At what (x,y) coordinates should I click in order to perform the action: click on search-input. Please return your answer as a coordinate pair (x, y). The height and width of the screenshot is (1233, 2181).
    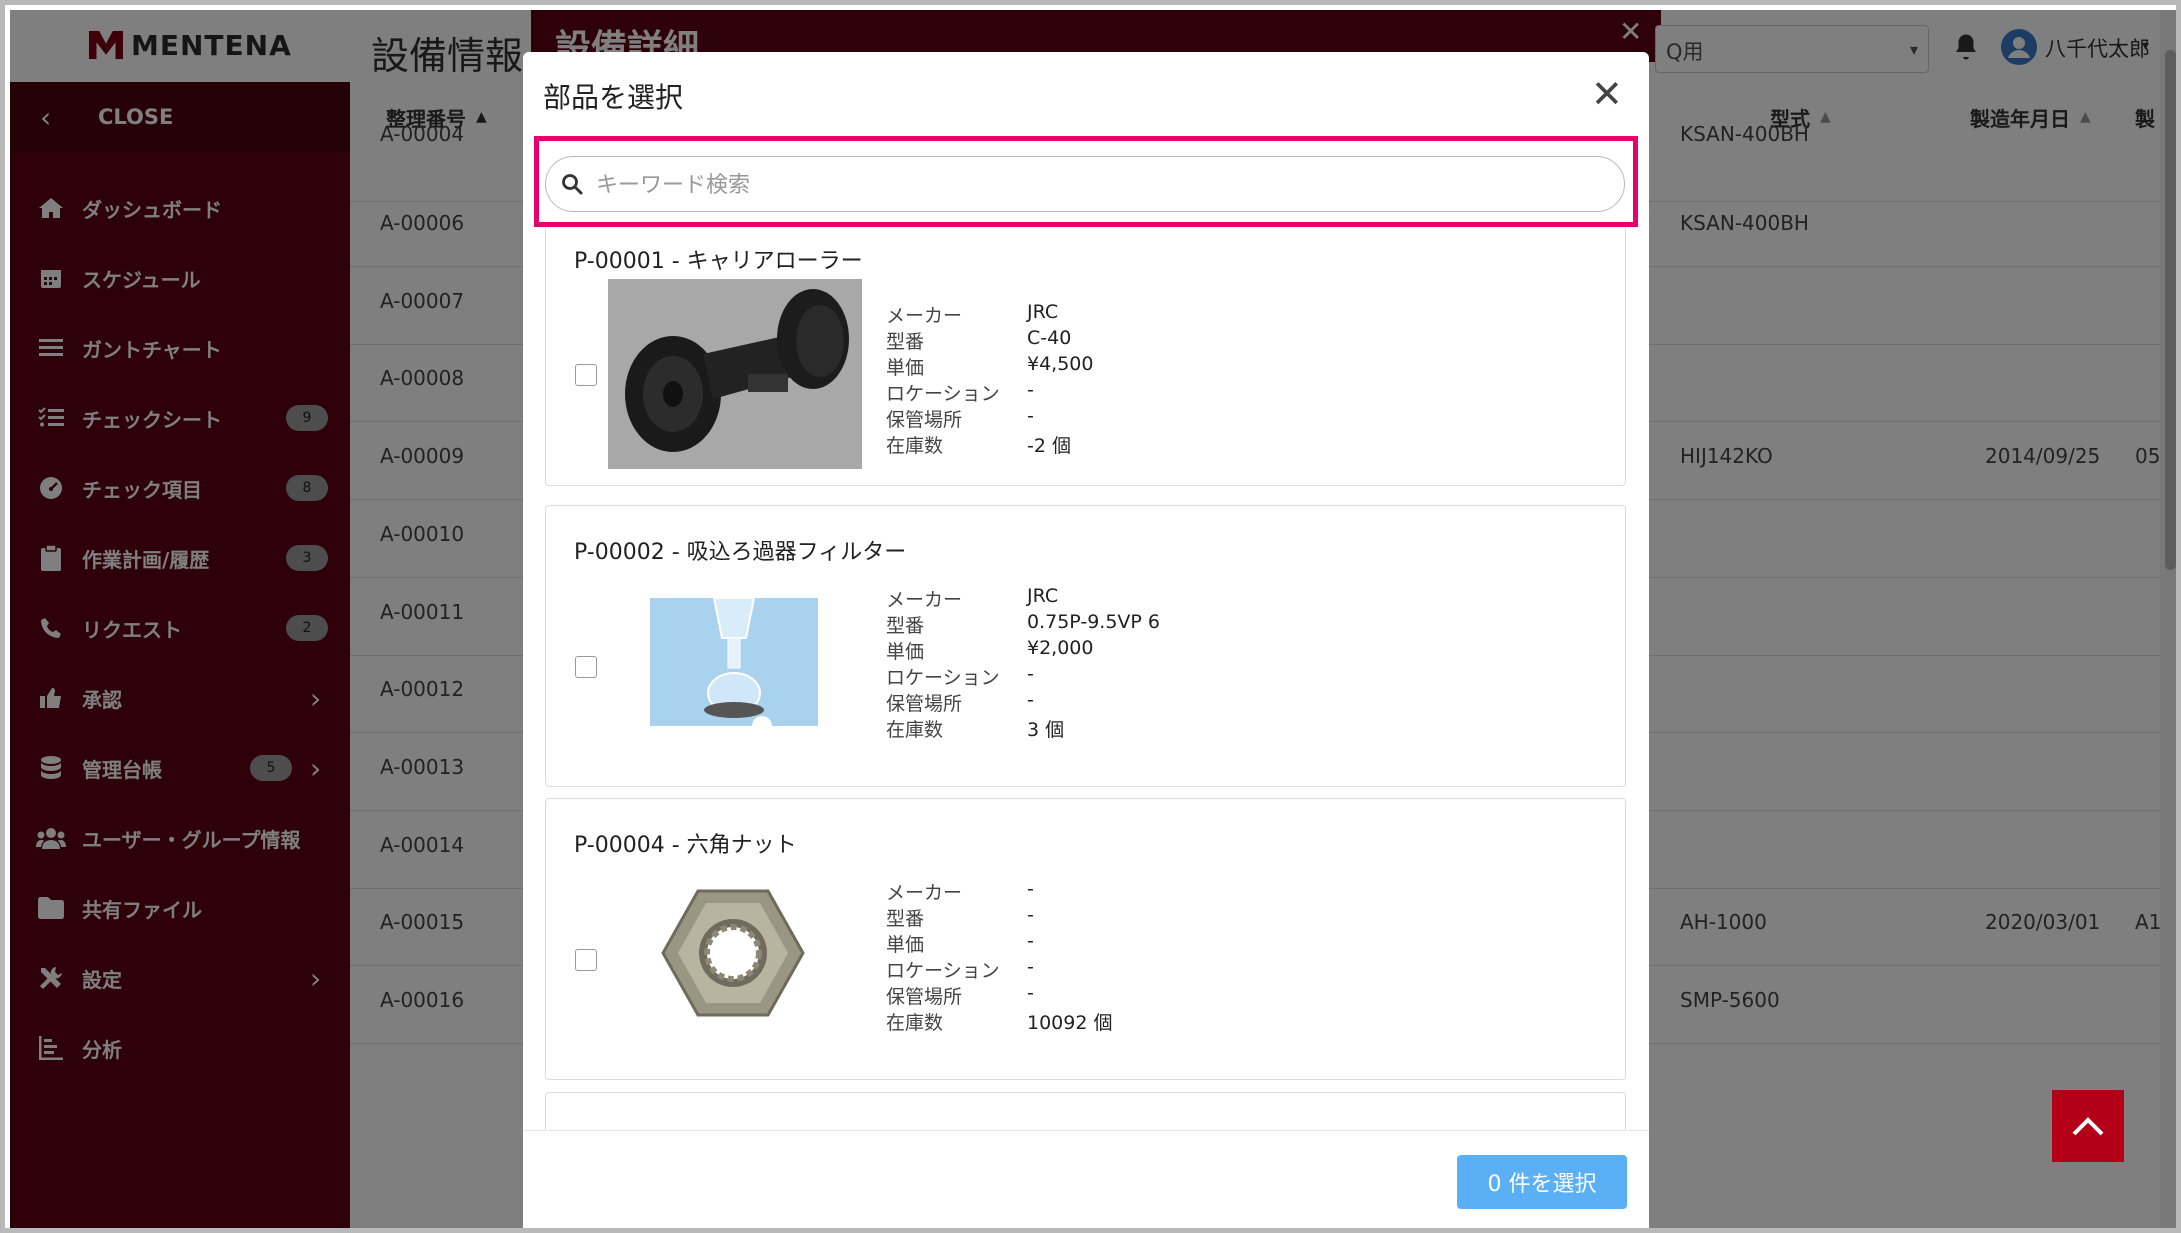
    Looking at the image, I should click on (1101, 185).